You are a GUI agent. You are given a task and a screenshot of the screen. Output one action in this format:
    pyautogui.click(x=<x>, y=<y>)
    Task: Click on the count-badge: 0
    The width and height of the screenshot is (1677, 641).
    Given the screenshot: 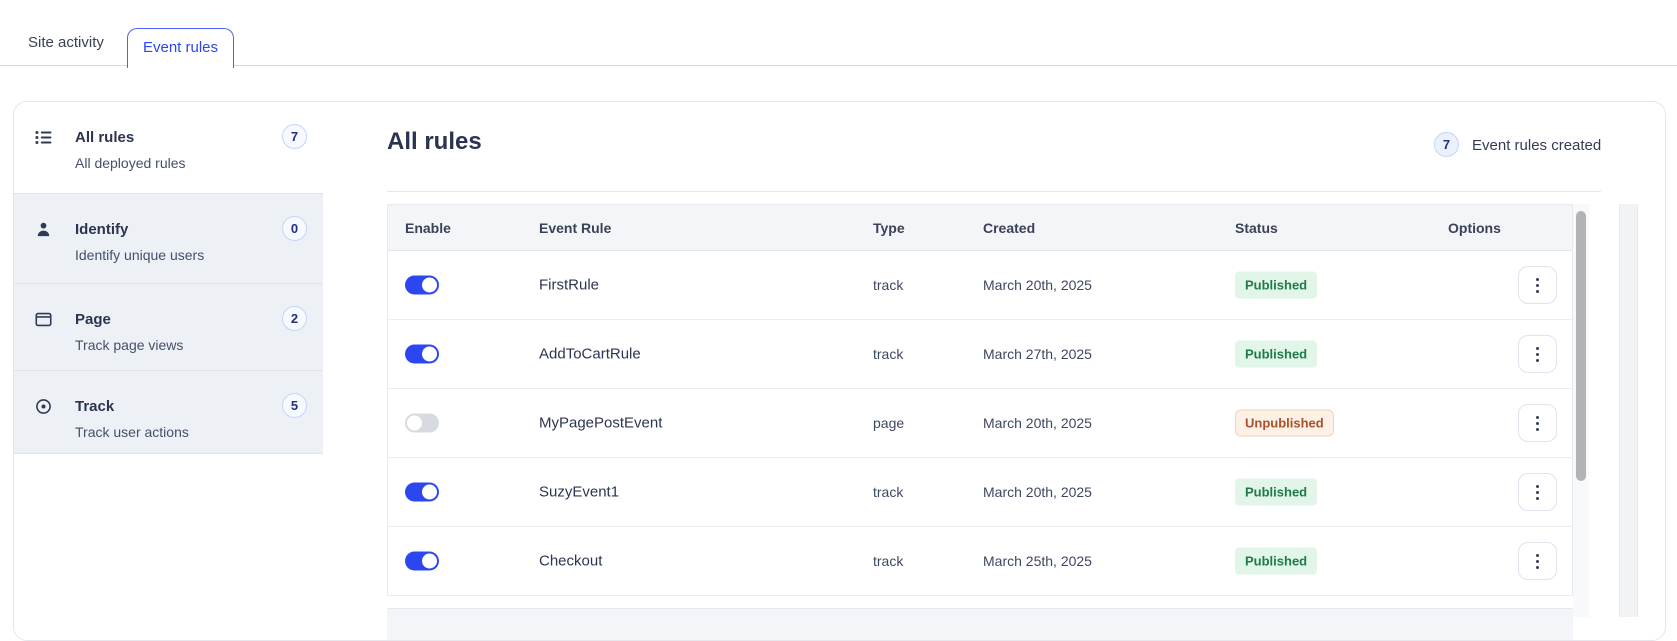 What is the action you would take?
    pyautogui.click(x=294, y=228)
    